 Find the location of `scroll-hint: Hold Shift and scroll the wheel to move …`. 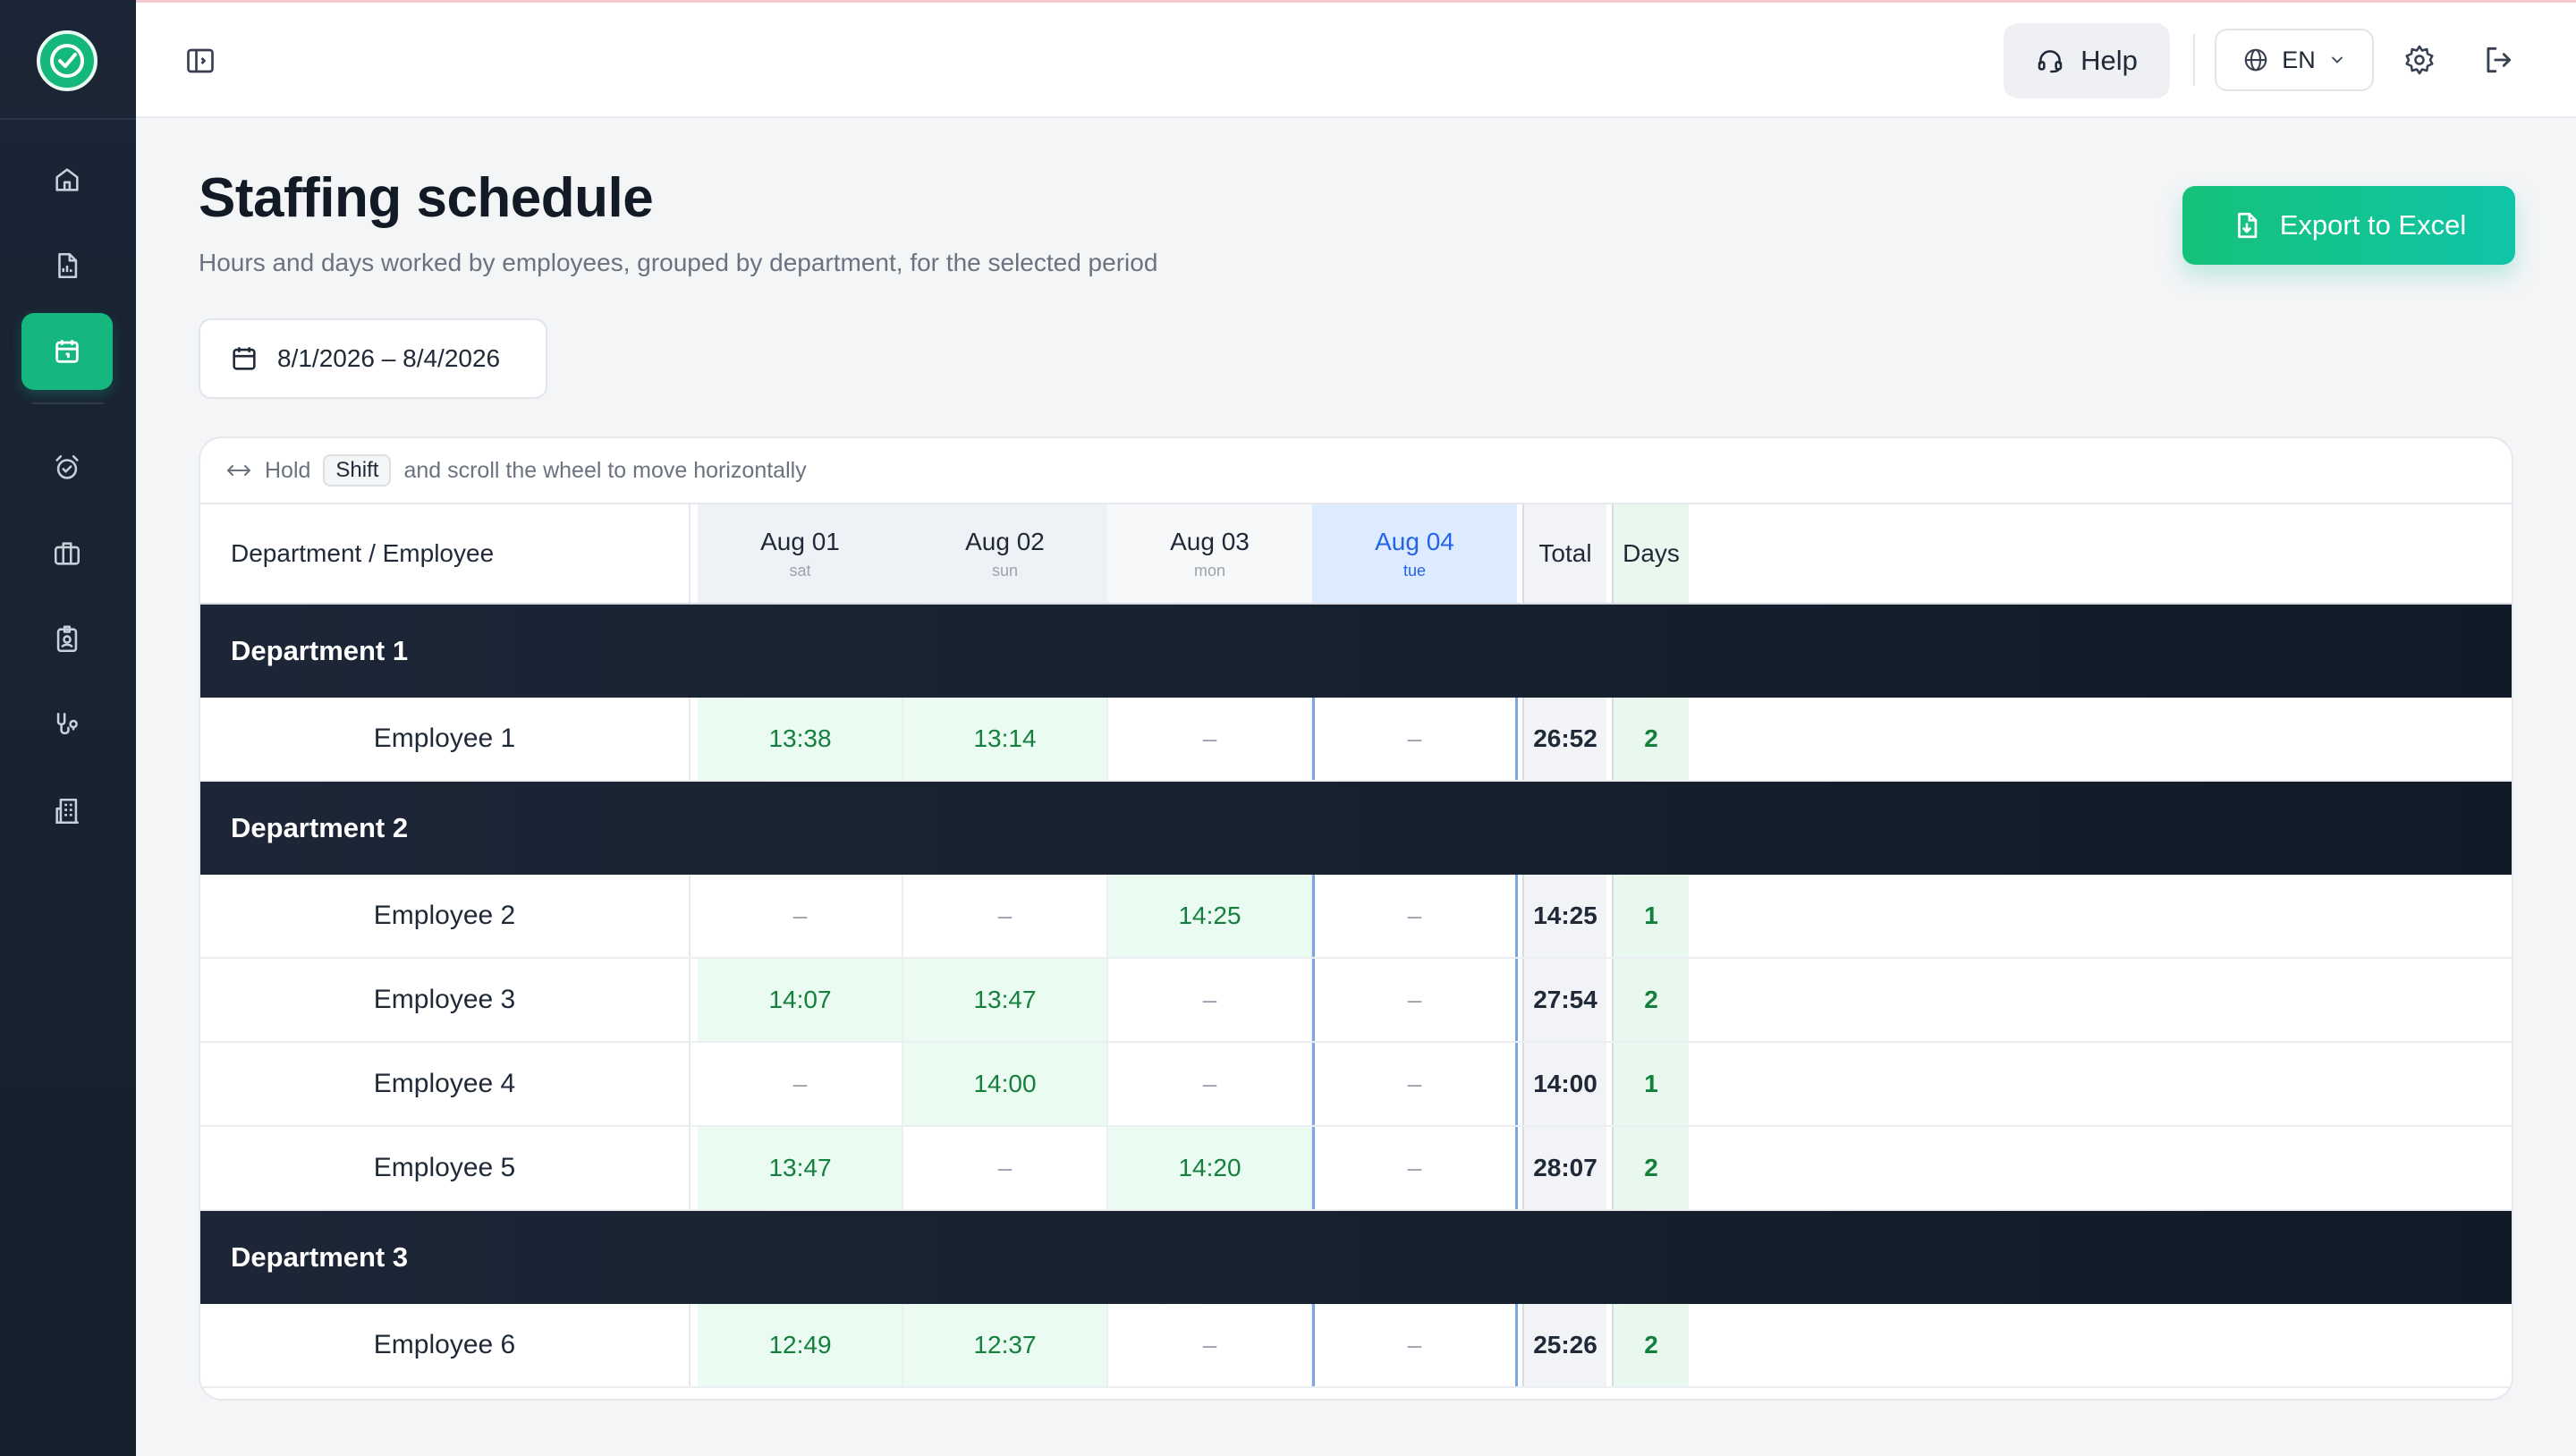

scroll-hint: Hold Shift and scroll the wheel to move … is located at coordinates (516, 470).